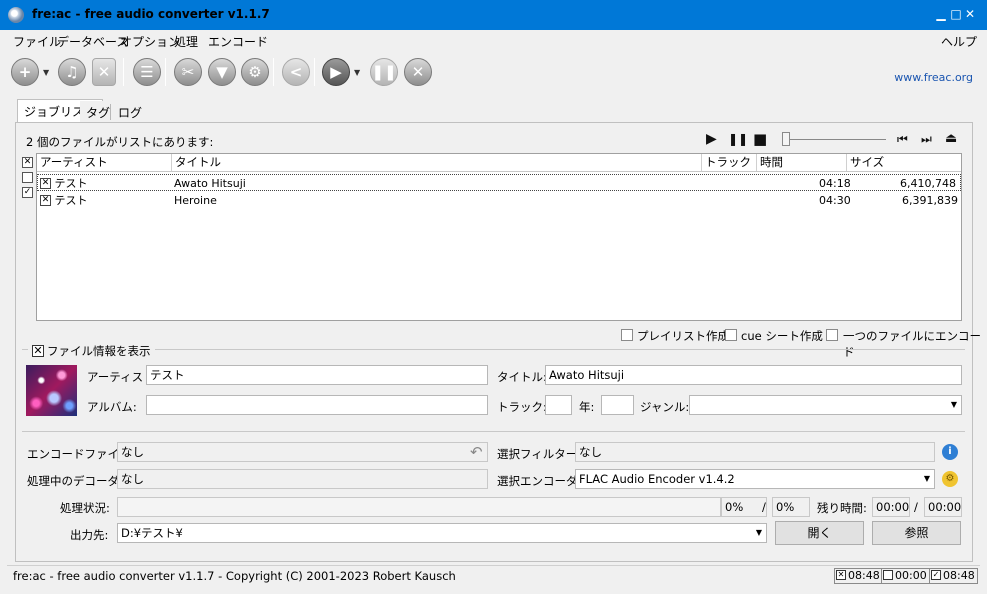 Image resolution: width=987 pixels, height=594 pixels. What do you see at coordinates (832, 335) in the screenshot?
I see `single-file-checkbox` at bounding box center [832, 335].